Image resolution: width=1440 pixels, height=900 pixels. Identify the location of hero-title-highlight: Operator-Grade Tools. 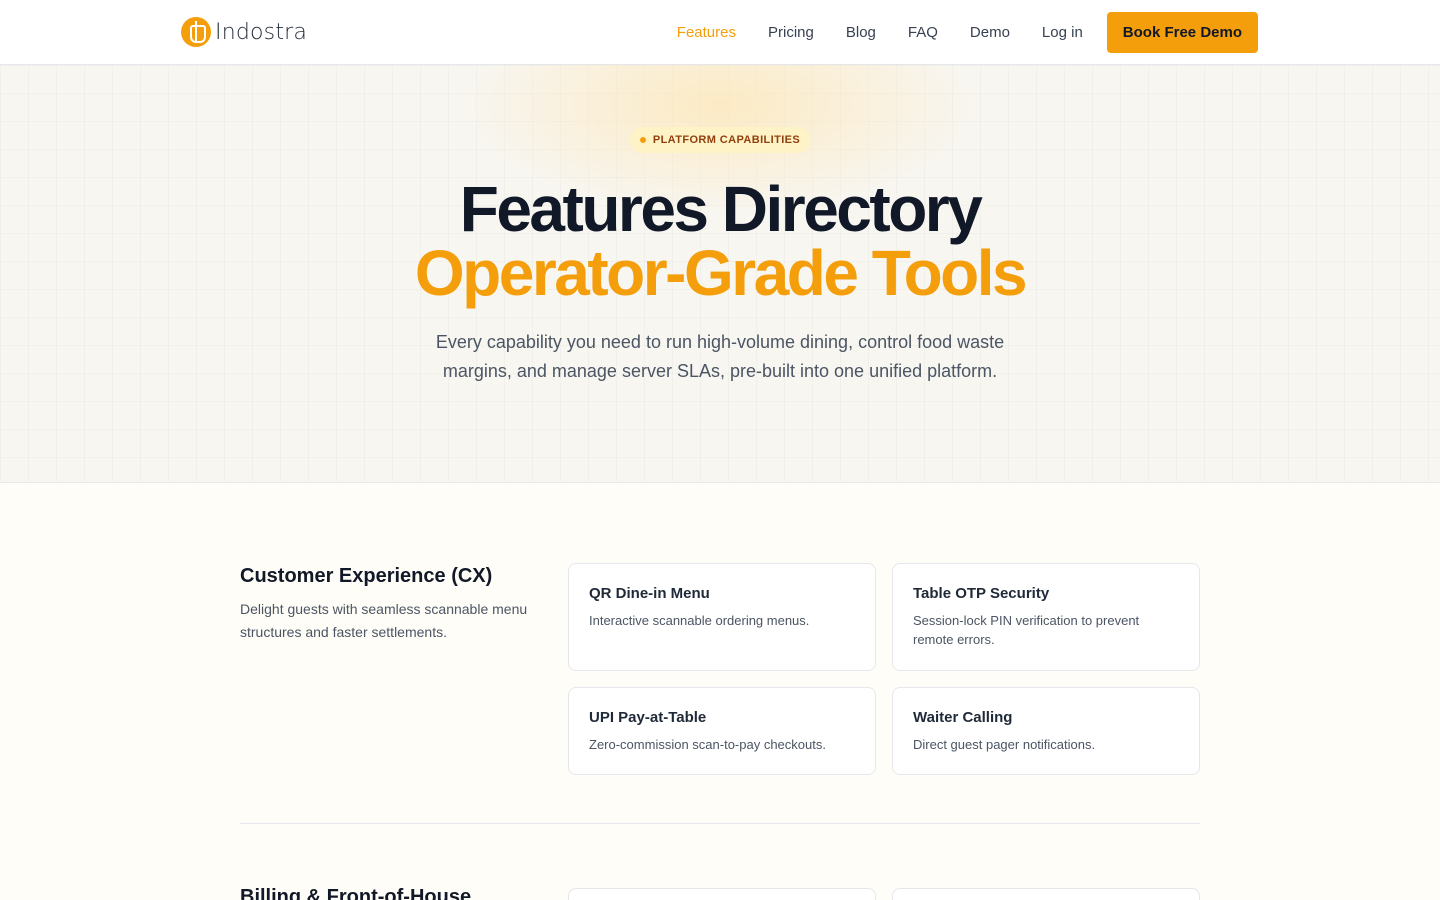
(721, 273).